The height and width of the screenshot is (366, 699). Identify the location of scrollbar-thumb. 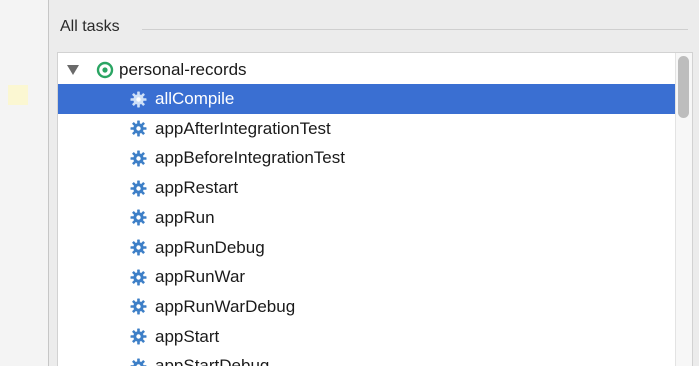
(683, 87).